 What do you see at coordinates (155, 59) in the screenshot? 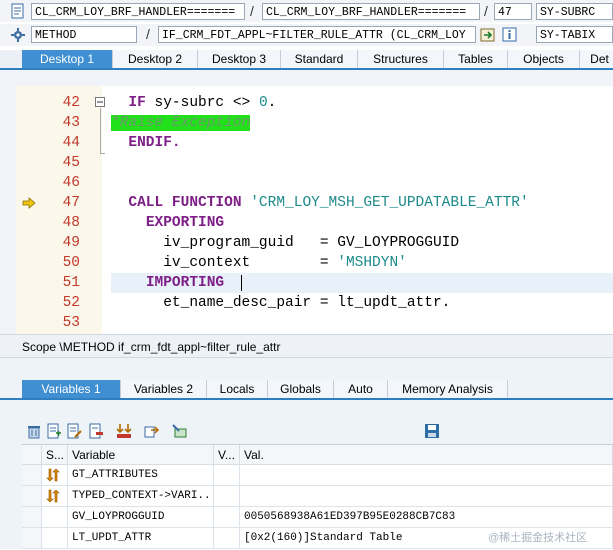
I see `tab-desktop-2: Desktop 2` at bounding box center [155, 59].